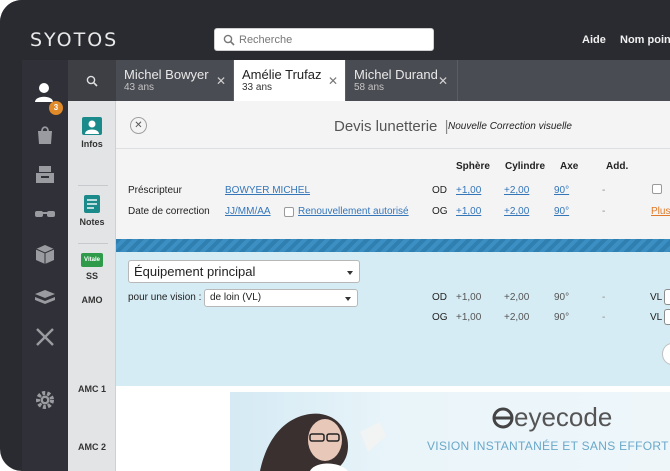 Image resolution: width=670 pixels, height=471 pixels. I want to click on point-of-sale-link: Nom point, so click(645, 40).